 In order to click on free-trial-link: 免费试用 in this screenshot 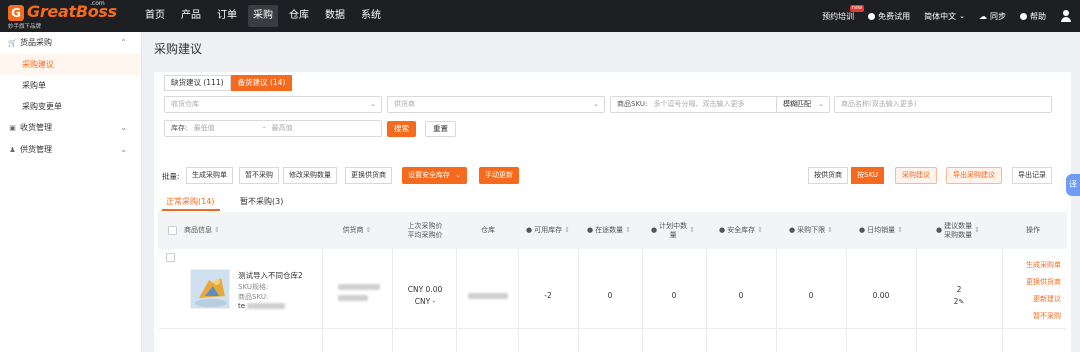, I will do `click(889, 16)`.